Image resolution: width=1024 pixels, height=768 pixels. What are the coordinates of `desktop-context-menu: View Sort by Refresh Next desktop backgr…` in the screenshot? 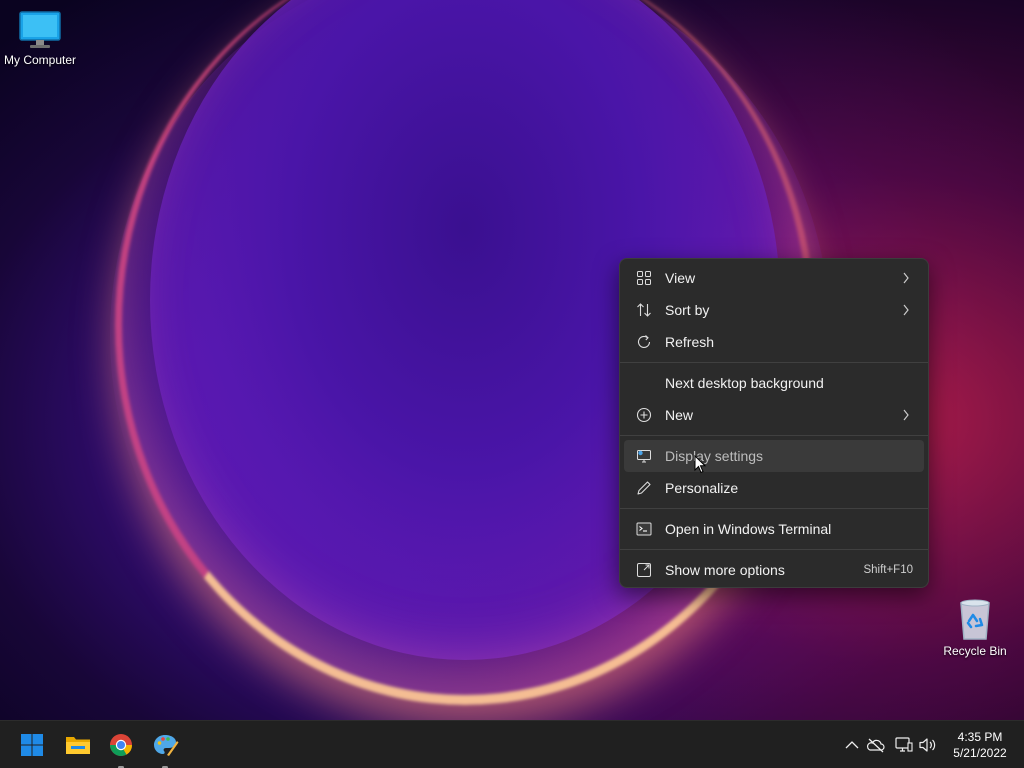 It's located at (774, 423).